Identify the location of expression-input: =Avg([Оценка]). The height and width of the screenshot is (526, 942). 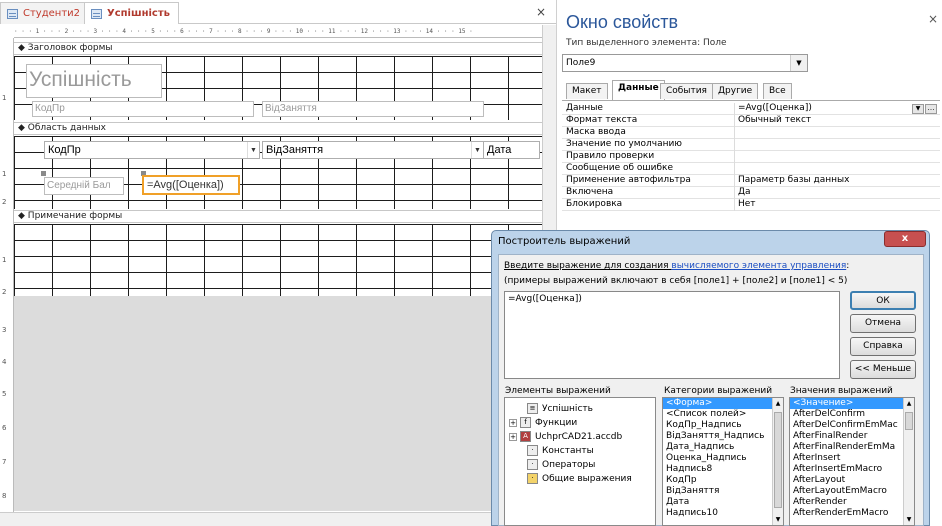
(672, 335).